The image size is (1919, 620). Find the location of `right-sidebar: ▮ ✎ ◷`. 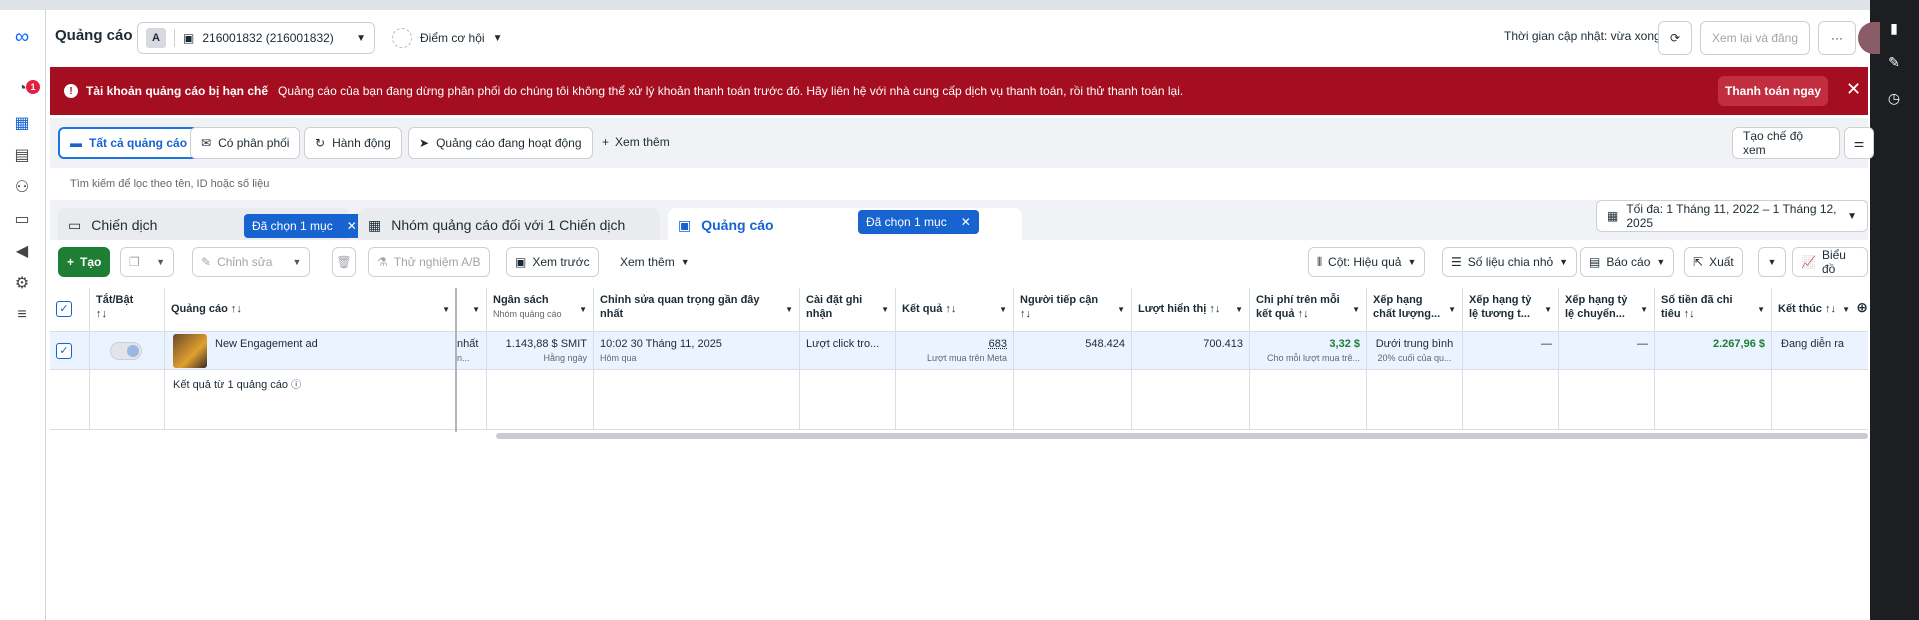

right-sidebar: ▮ ✎ ◷ is located at coordinates (1894, 310).